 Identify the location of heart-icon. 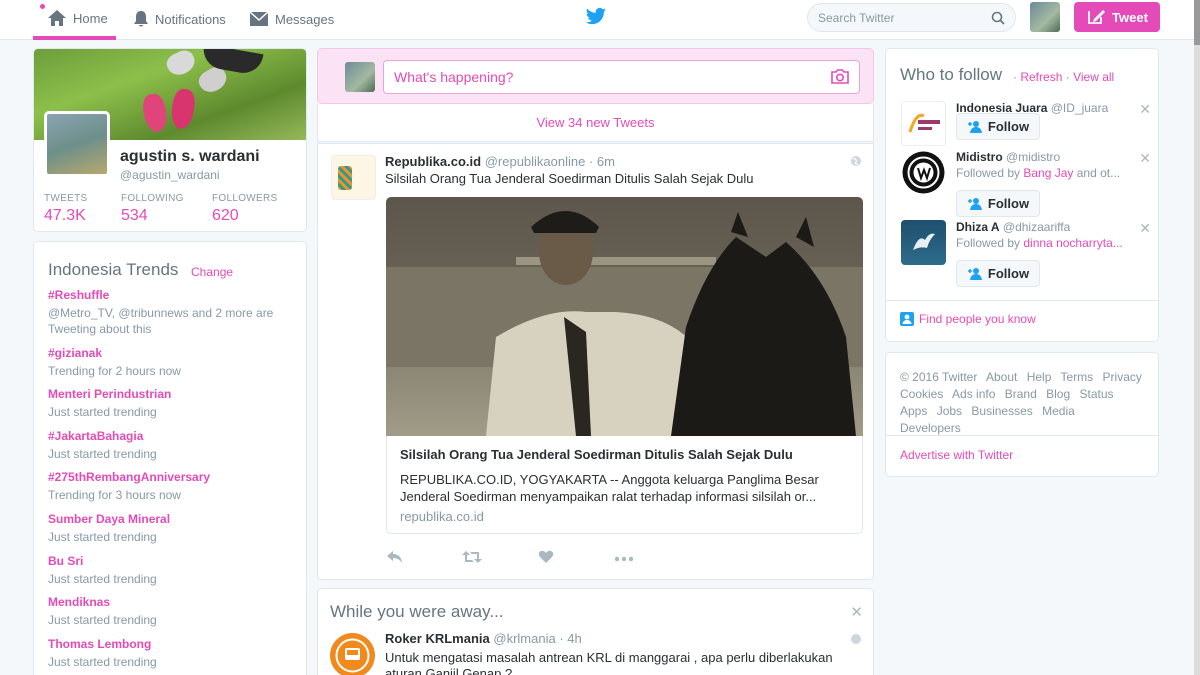
(546, 557).